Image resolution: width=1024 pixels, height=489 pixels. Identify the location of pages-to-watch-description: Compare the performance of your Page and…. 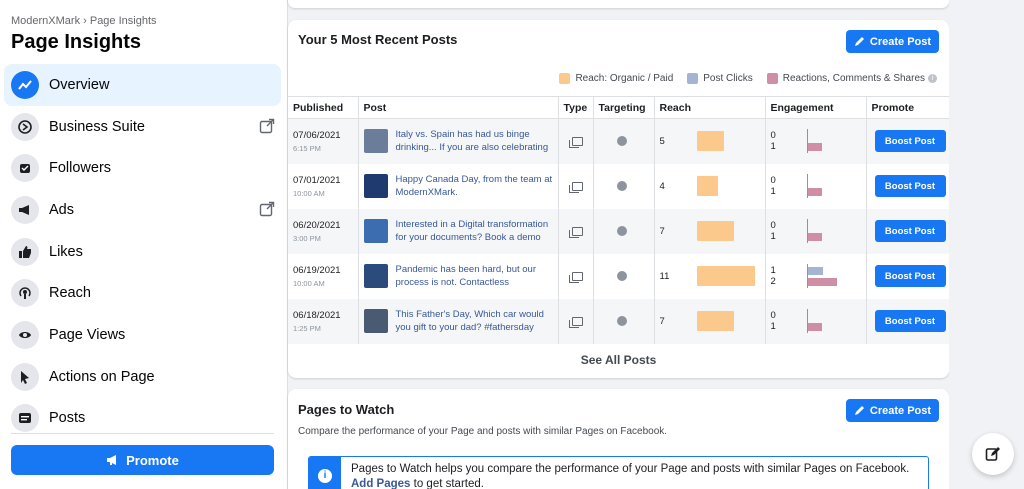
(483, 431).